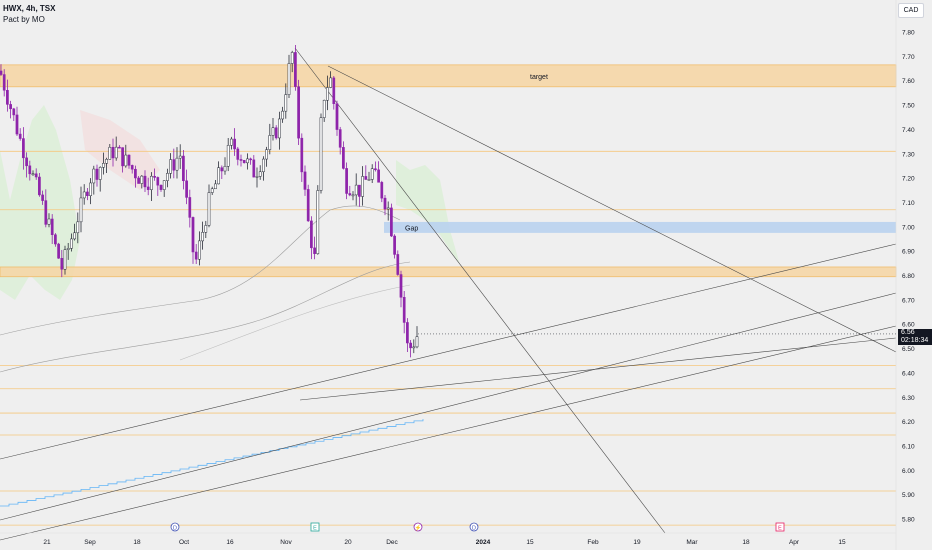  Describe the element at coordinates (230, 542) in the screenshot. I see `time-axis-tick-label: 16` at that location.